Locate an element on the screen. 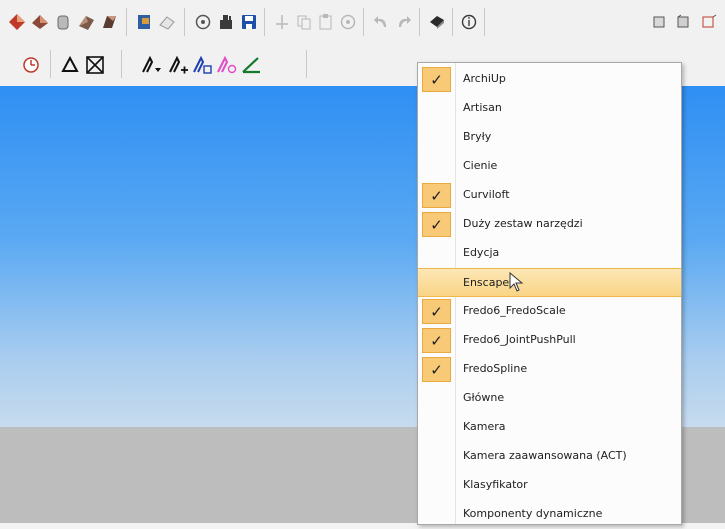 Image resolution: width=725 pixels, height=529 pixels. menu-item-label: Komponenty dynamiczne is located at coordinates (533, 513).